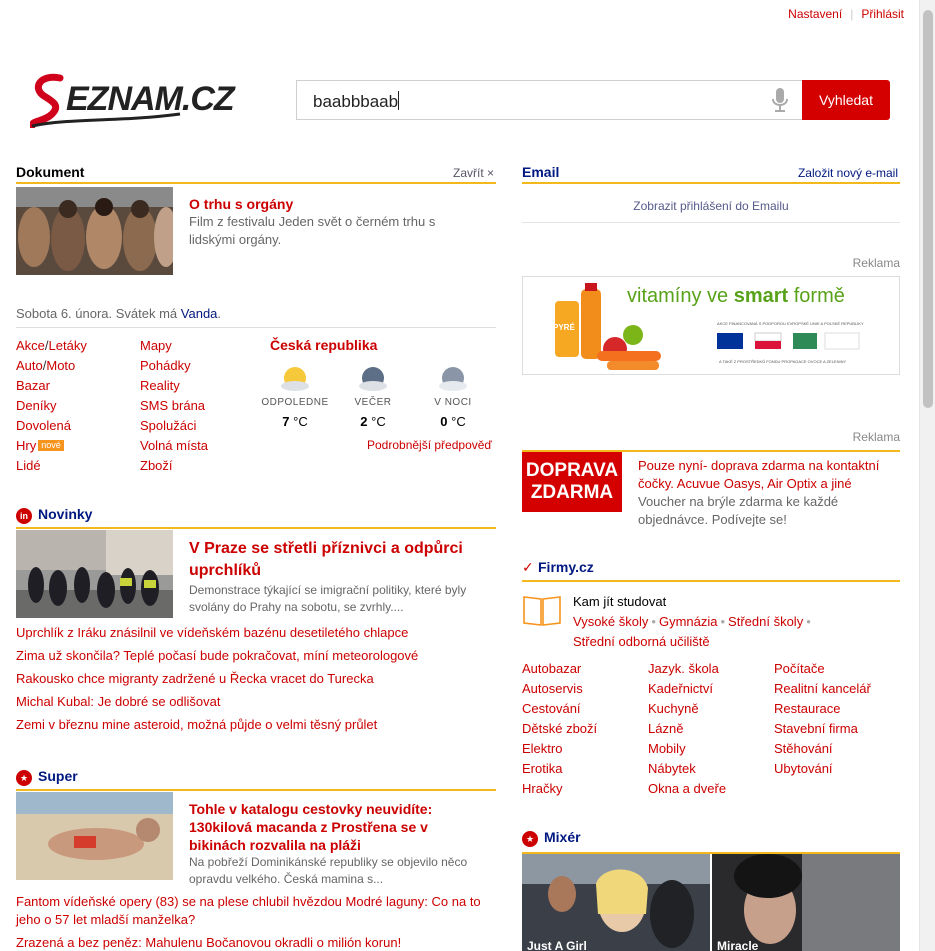  I want to click on weather-title: Česká republika, so click(323, 345).